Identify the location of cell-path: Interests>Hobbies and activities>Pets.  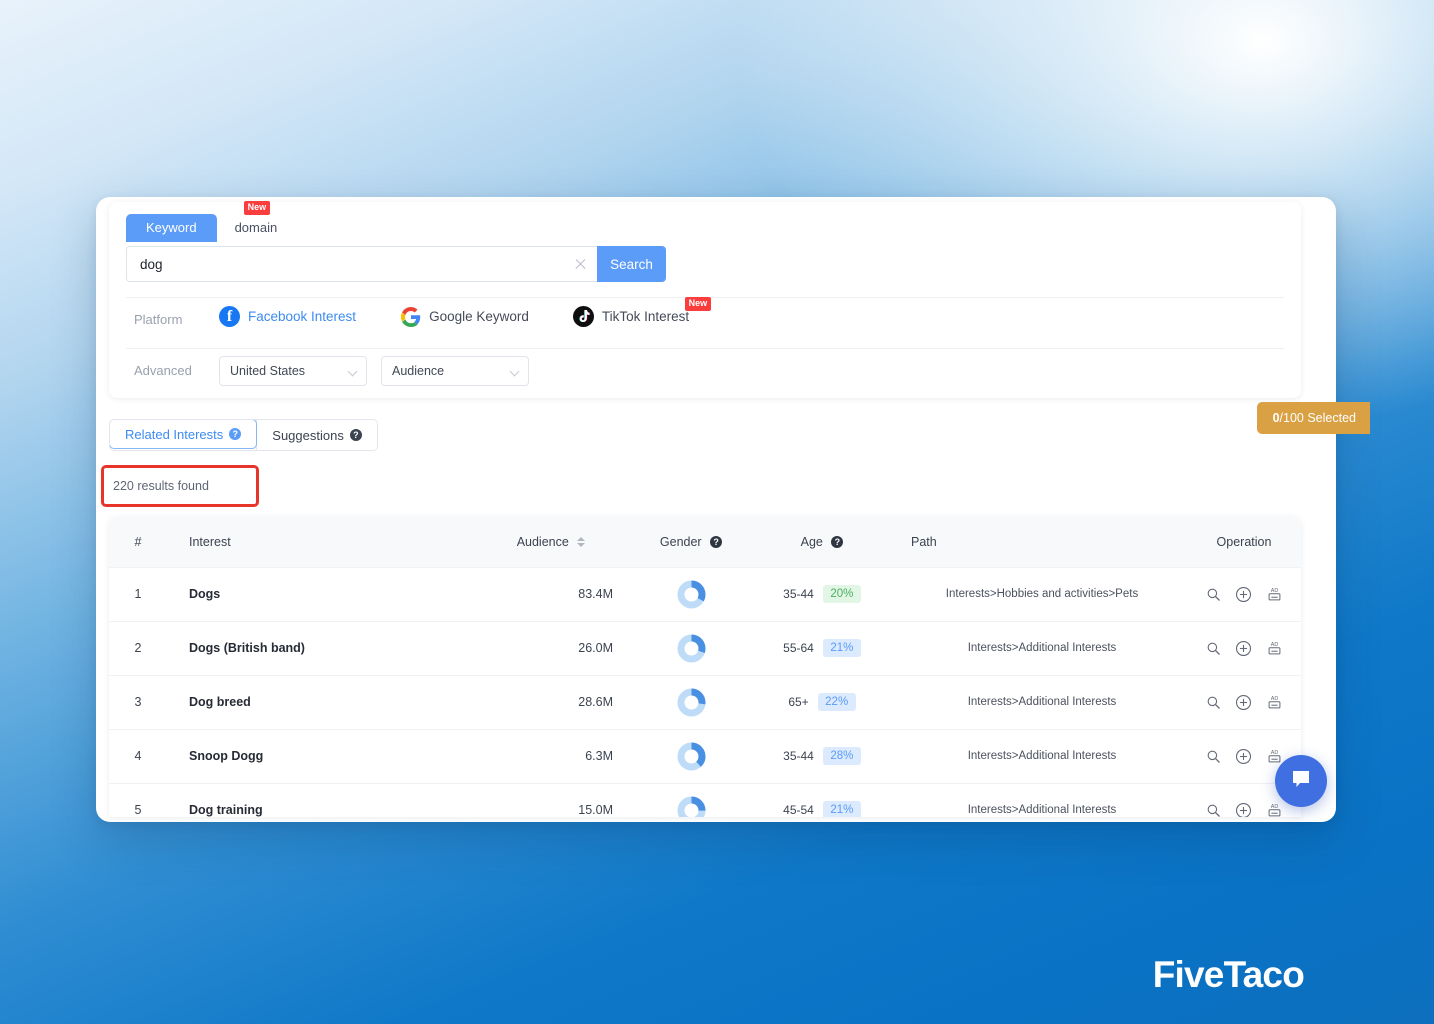
(1042, 594).